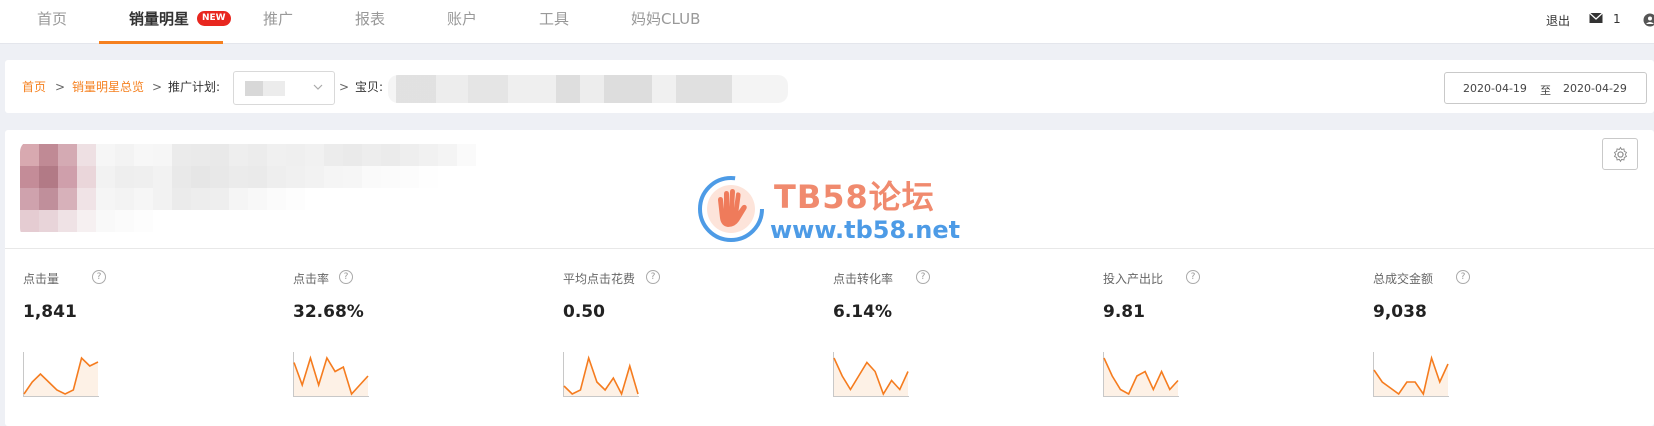  Describe the element at coordinates (1133, 279) in the screenshot. I see `metric-label: 投入产出比` at that location.